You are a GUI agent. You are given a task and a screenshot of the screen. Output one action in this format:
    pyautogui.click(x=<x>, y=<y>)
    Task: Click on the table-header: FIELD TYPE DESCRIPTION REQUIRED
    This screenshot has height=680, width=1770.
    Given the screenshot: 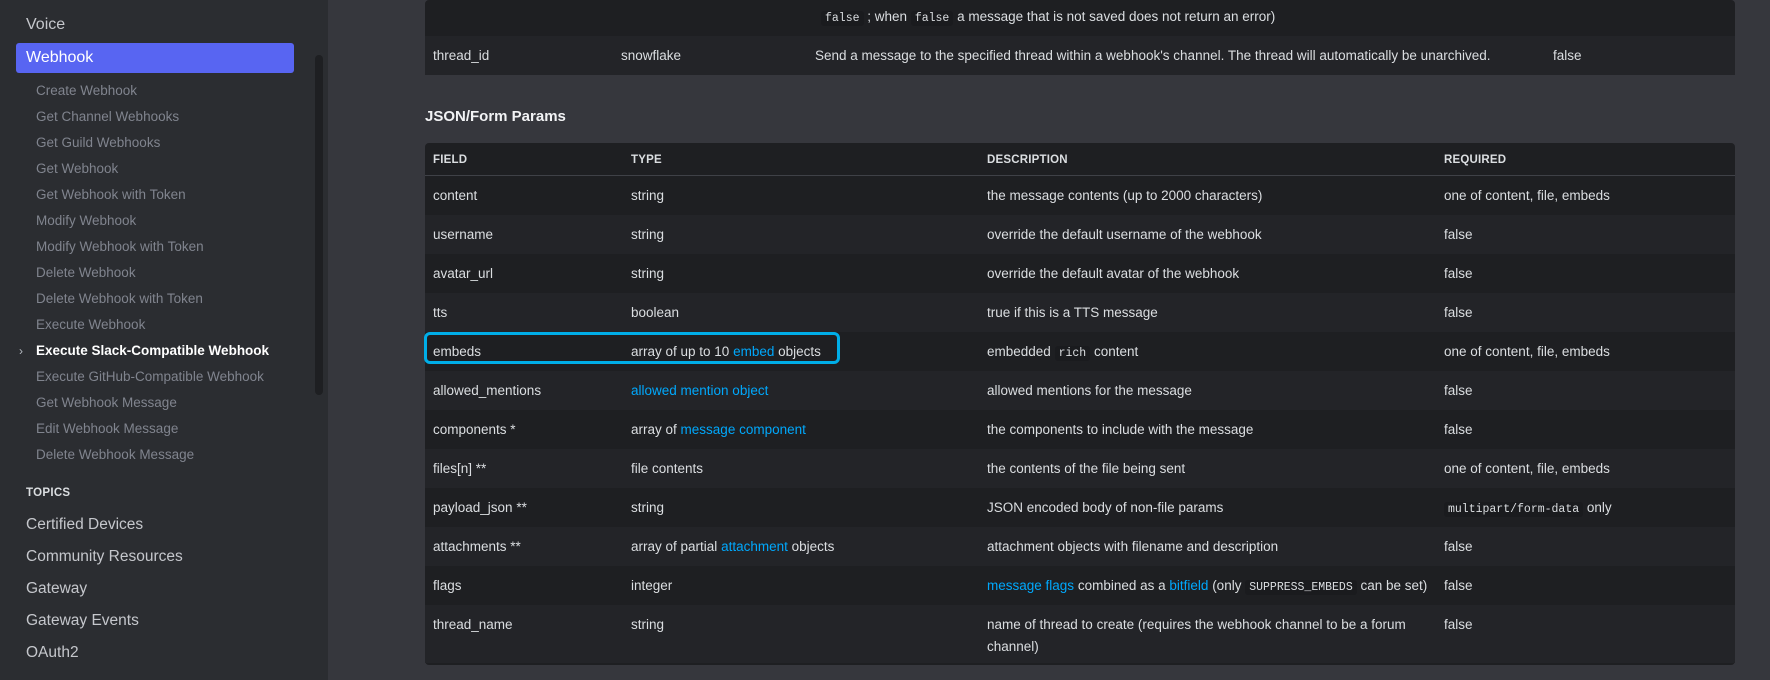 What is the action you would take?
    pyautogui.click(x=1080, y=159)
    